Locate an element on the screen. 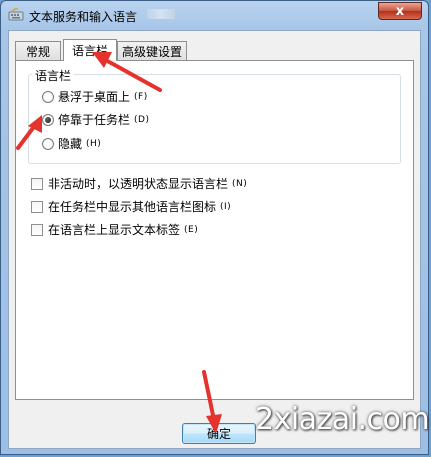 The width and height of the screenshot is (431, 457). access-key-hint: (N) is located at coordinates (240, 183).